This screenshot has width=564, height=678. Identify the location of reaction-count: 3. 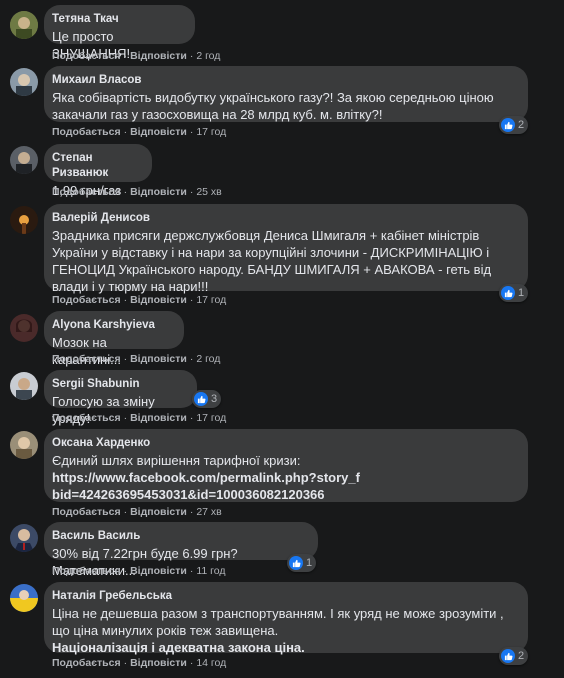
(207, 399).